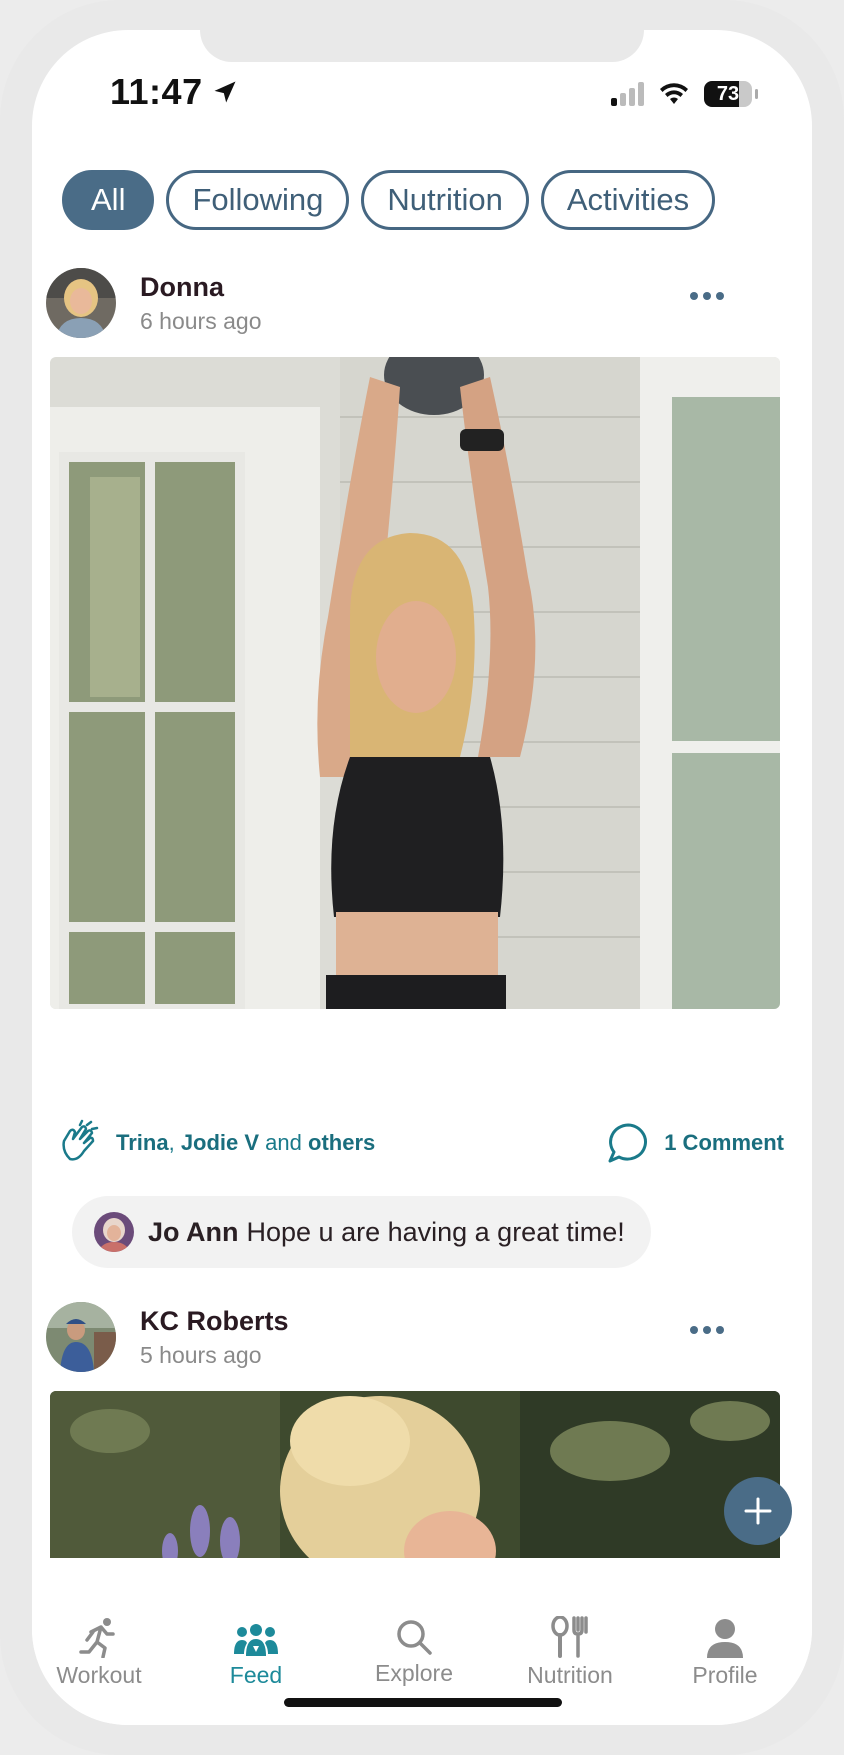  I want to click on battery-icon: 73, so click(731, 94).